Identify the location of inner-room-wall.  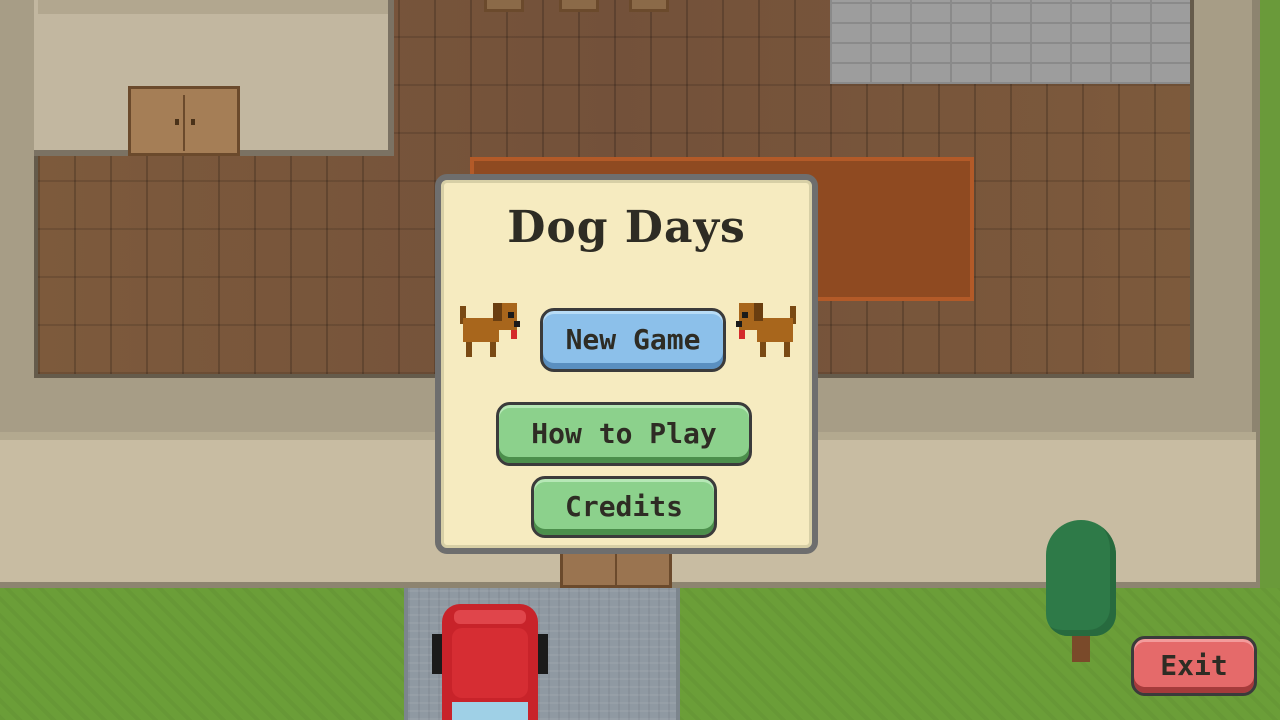
(213, 7).